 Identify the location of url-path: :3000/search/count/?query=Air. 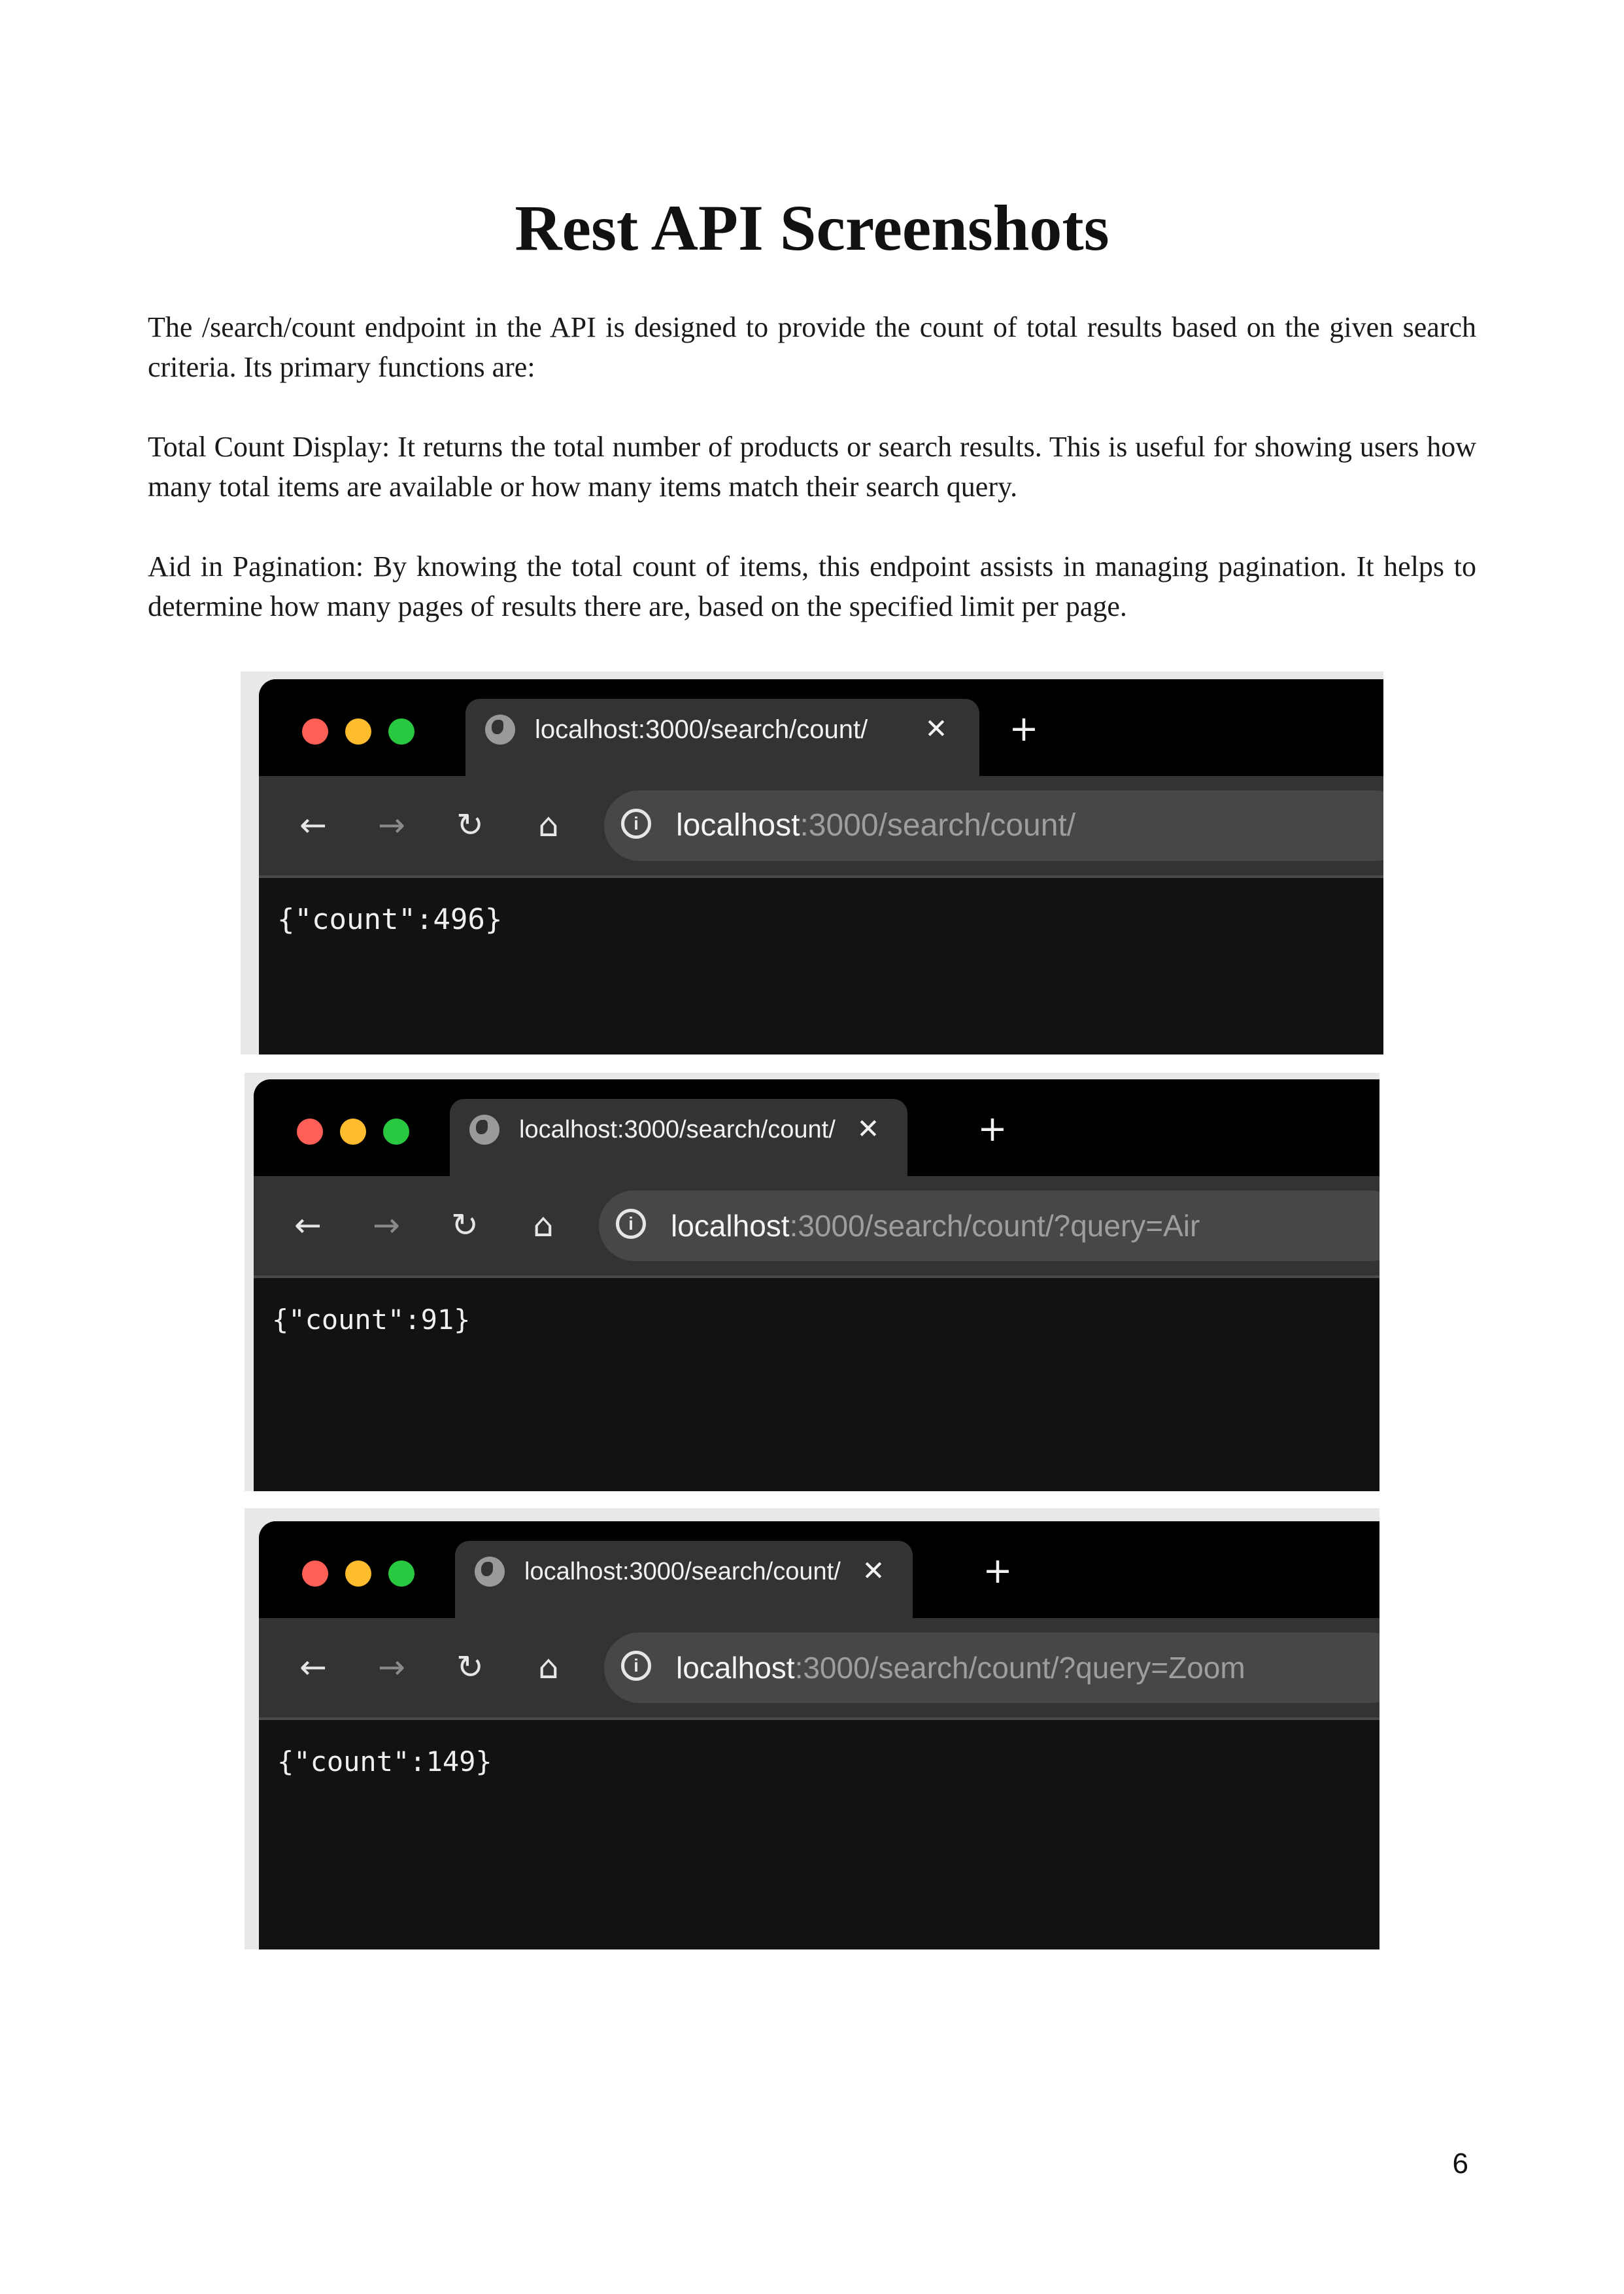
(994, 1226).